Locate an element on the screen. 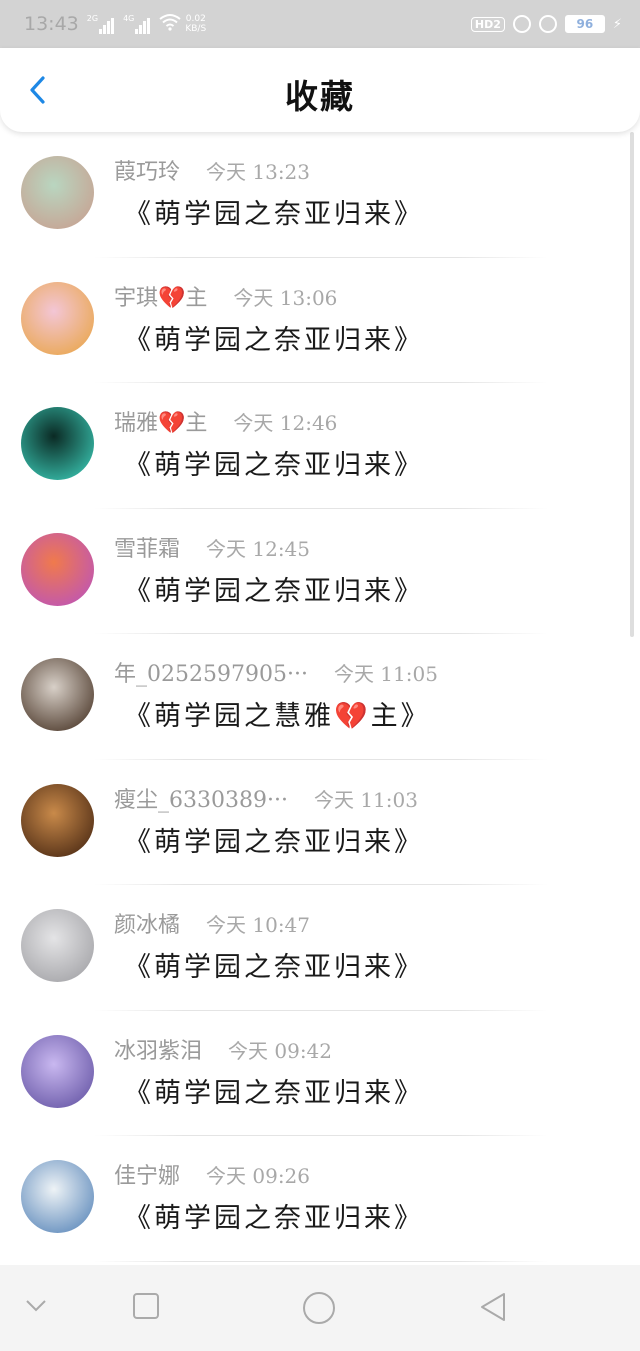 The width and height of the screenshot is (640, 1351). item-time: 今天 11:05 is located at coordinates (385, 674).